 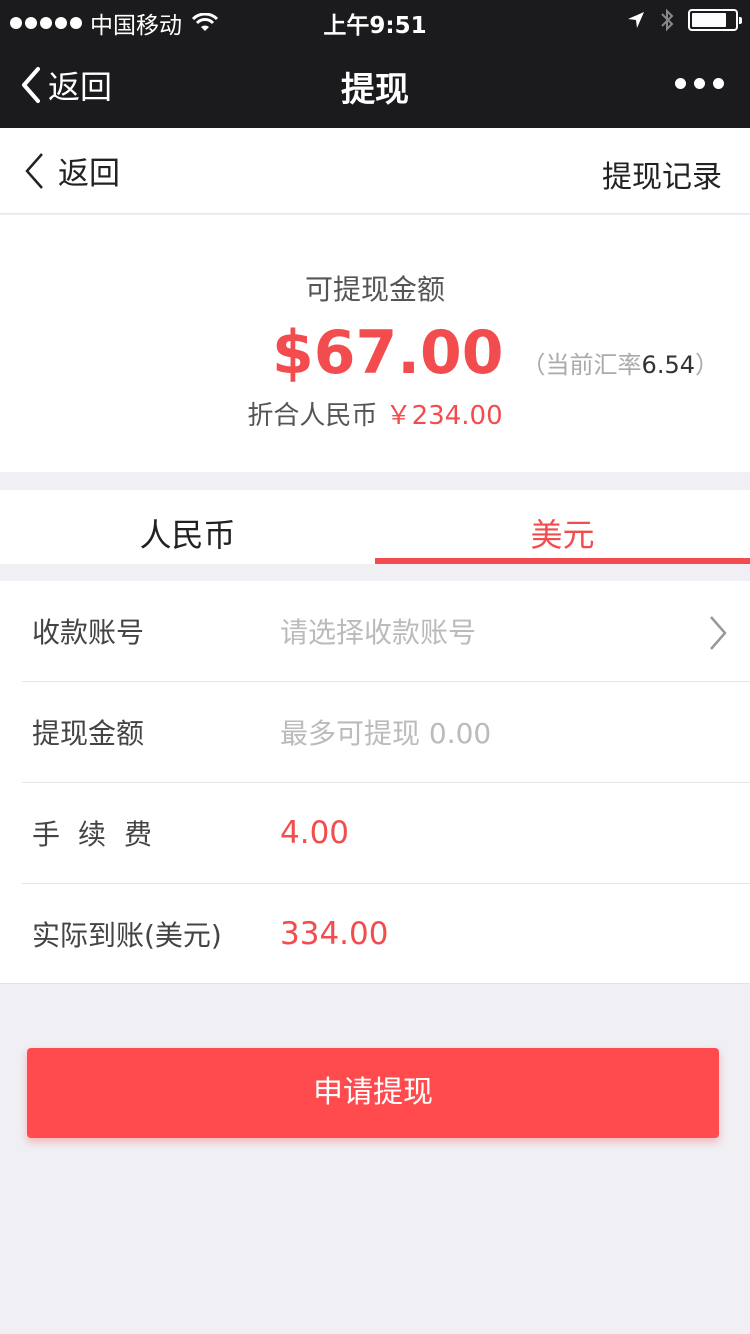 I want to click on back-label: 返回, so click(x=89, y=174).